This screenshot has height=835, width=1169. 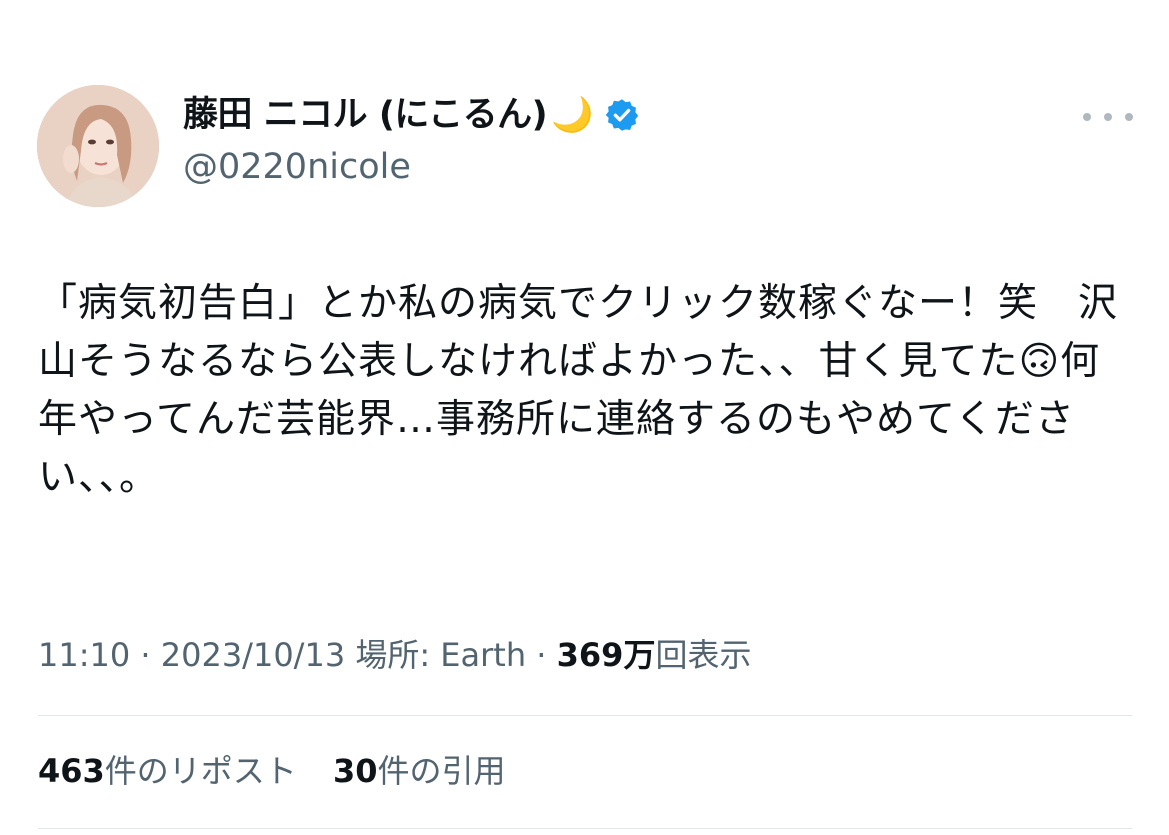 I want to click on quotes-stat: 30件の引用, so click(x=419, y=771).